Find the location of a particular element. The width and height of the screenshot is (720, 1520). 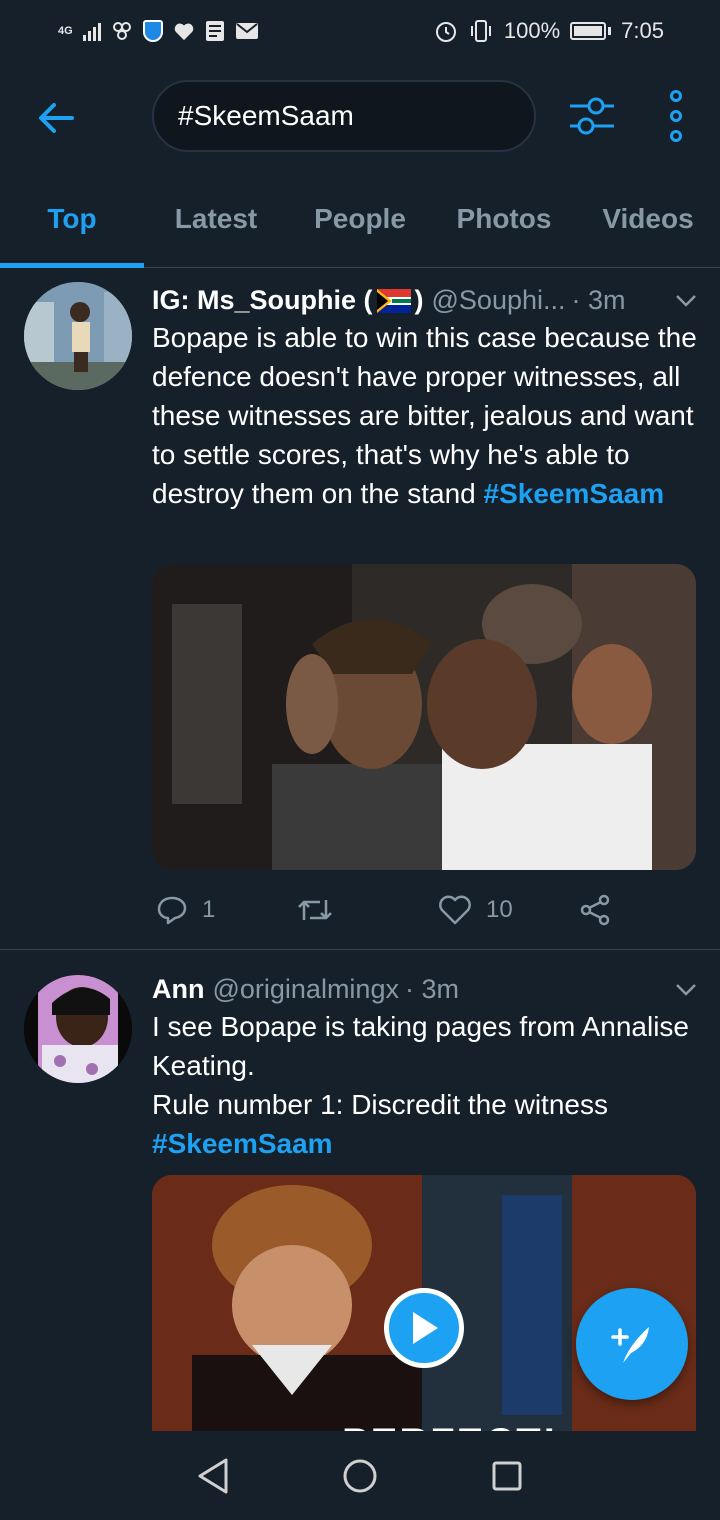

clock: 7:05 is located at coordinates (642, 30).